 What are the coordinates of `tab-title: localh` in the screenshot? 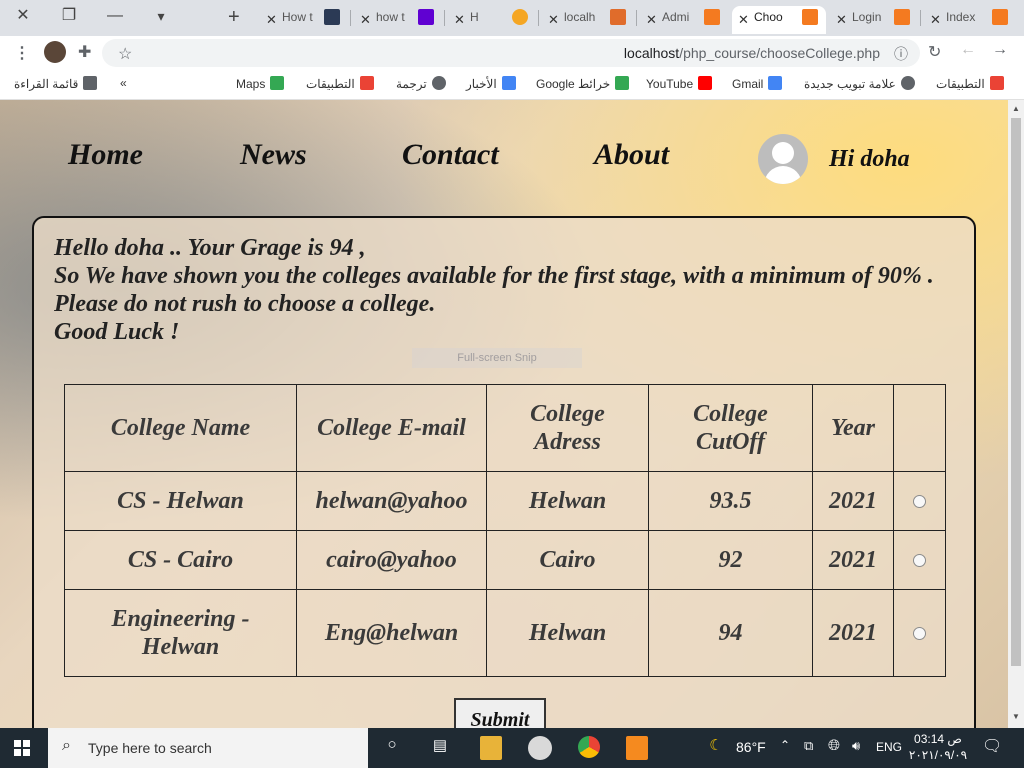 It's located at (580, 17).